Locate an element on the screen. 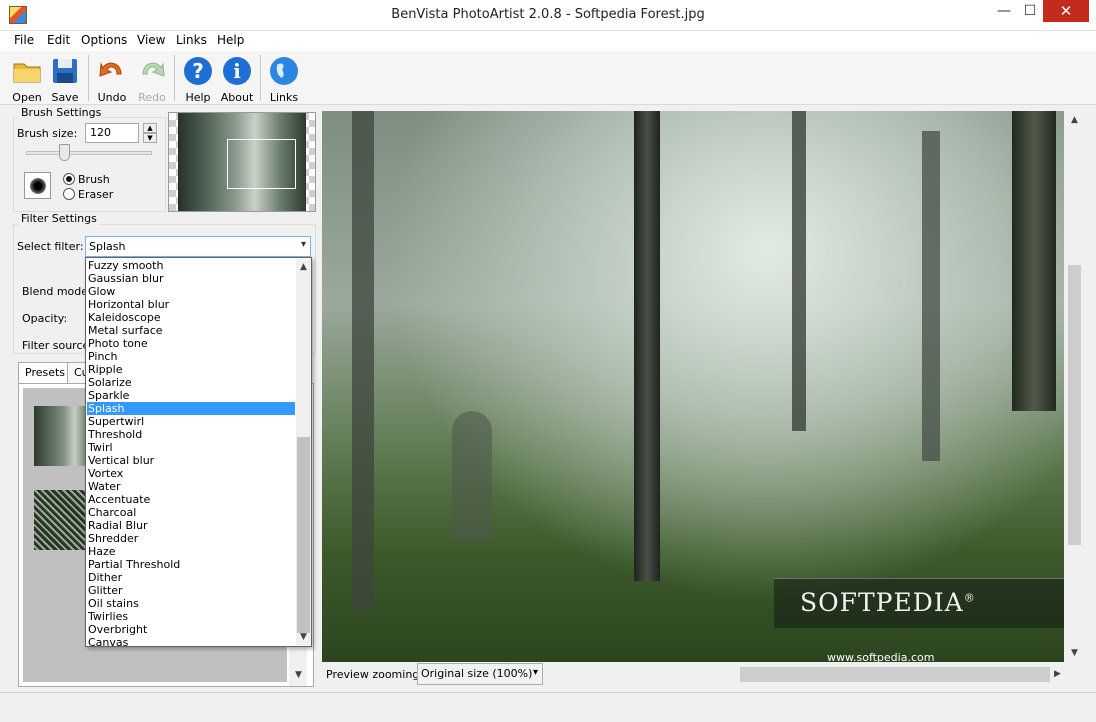 This screenshot has height=722, width=1096. undo-button: Undo is located at coordinates (112, 79).